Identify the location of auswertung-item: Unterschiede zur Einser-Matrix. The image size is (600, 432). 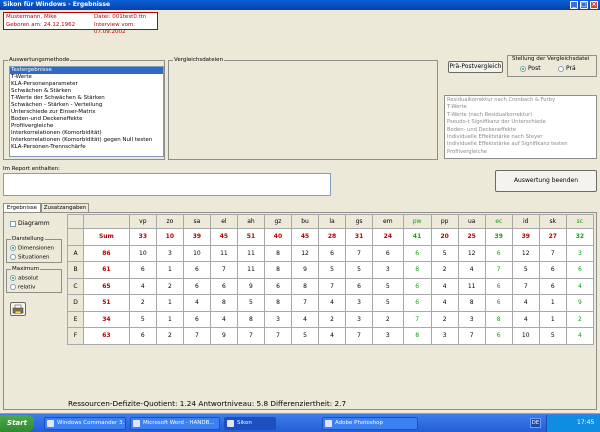
(86, 112).